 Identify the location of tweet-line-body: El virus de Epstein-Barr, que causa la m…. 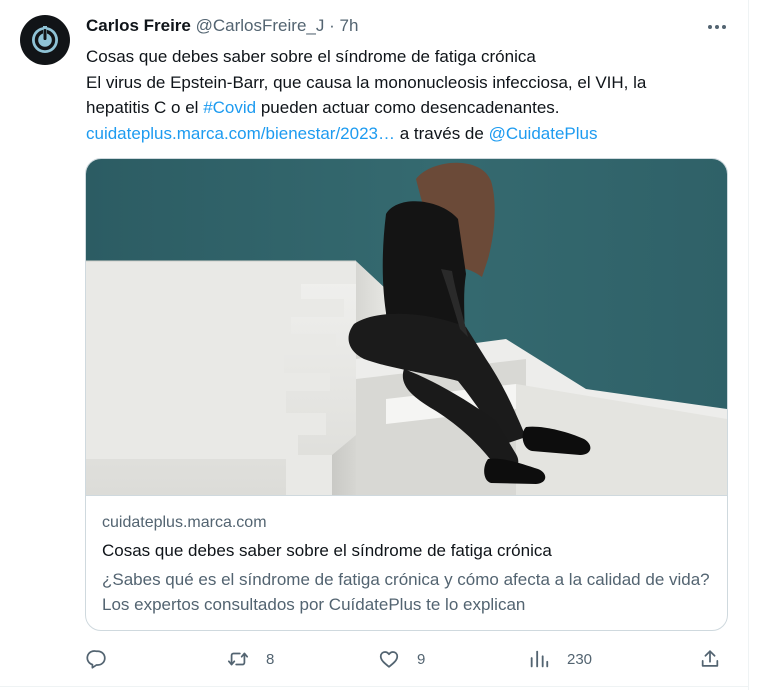
(366, 82).